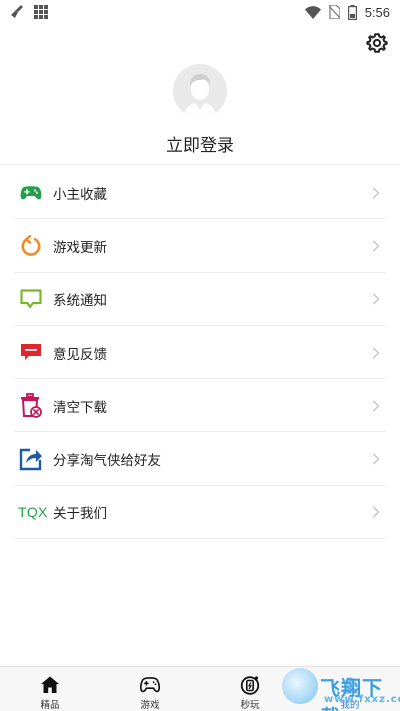 The height and width of the screenshot is (711, 400). I want to click on status-bar: 5:56, so click(200, 12).